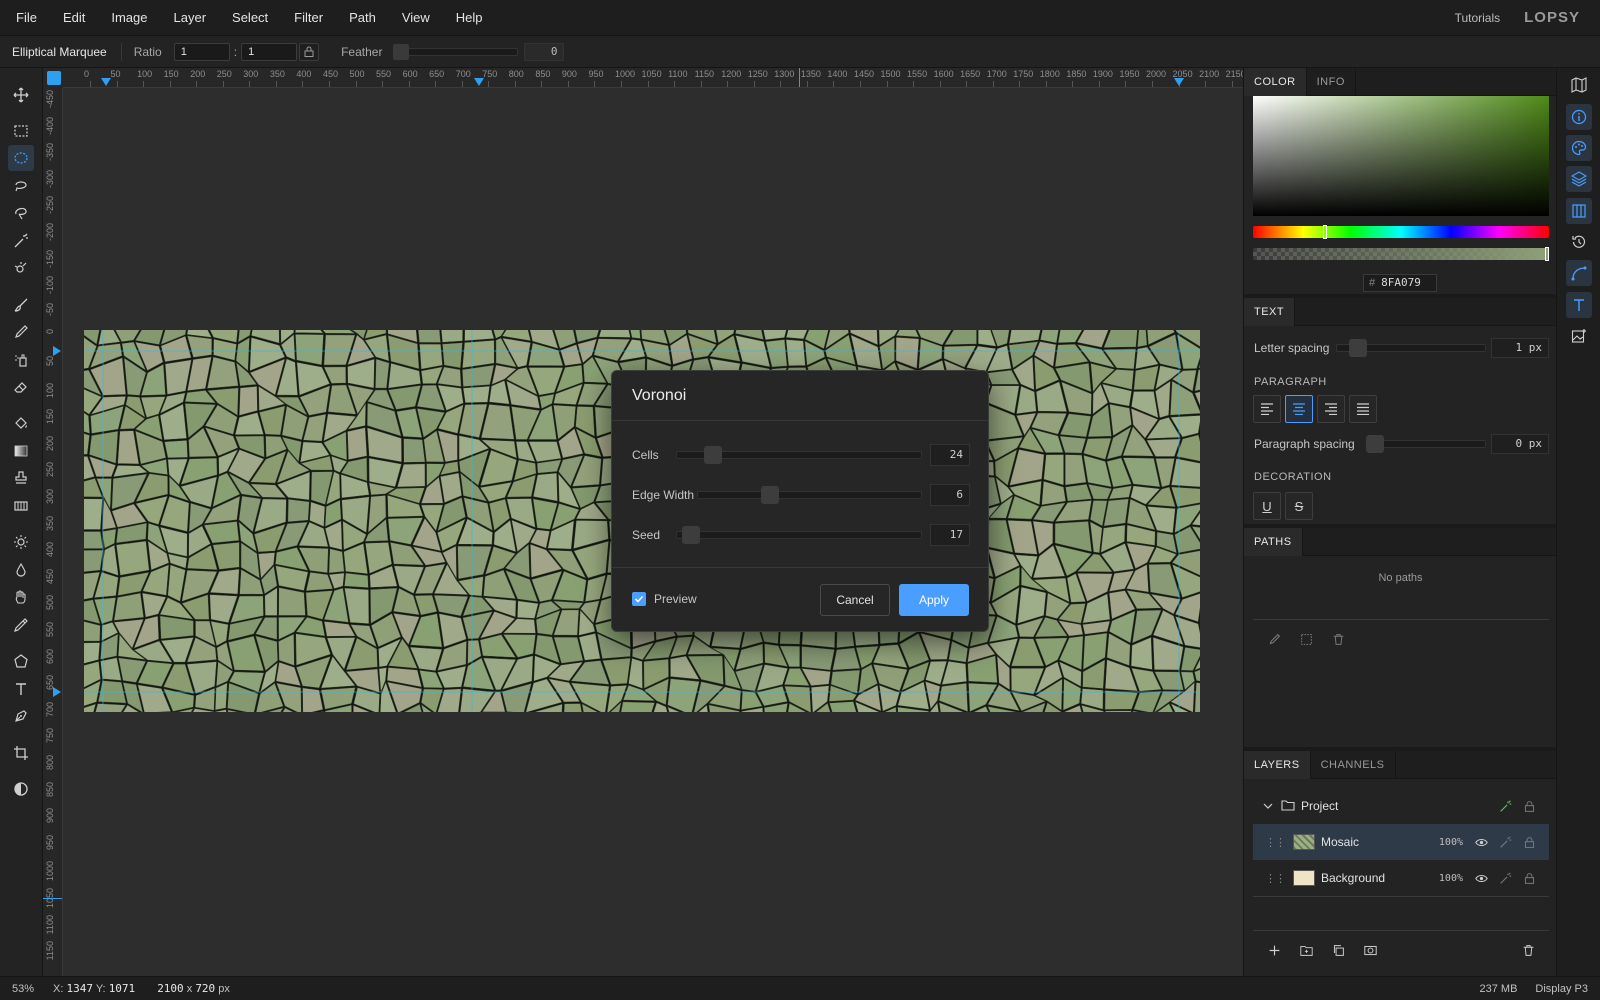  What do you see at coordinates (54, 78) in the screenshot?
I see `ruler-origin-square` at bounding box center [54, 78].